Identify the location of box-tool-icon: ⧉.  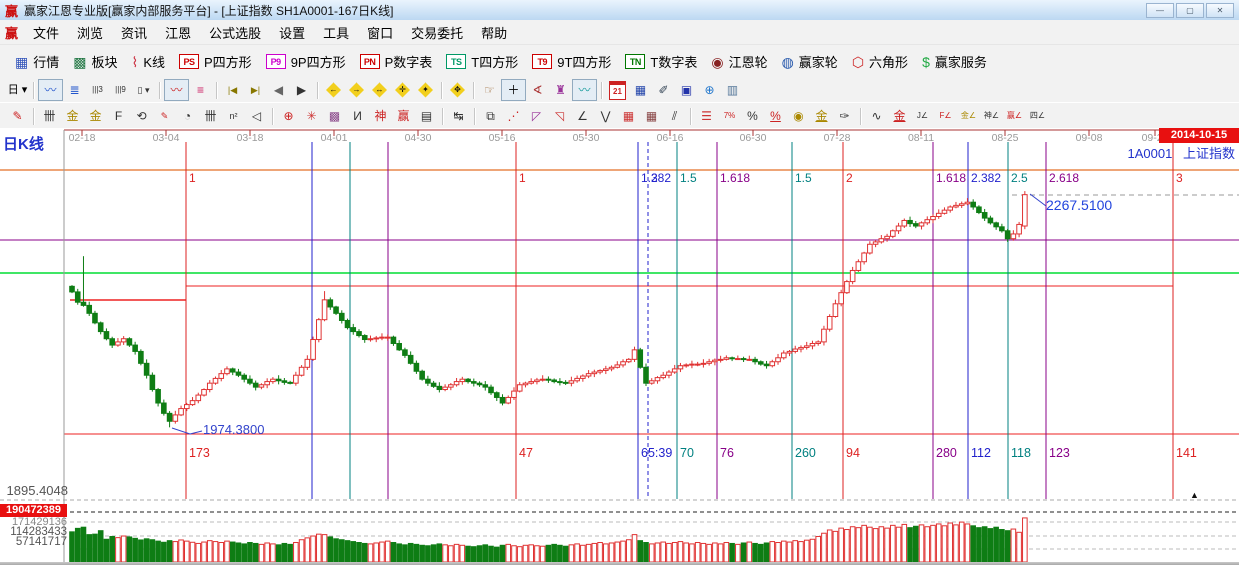
(490, 116).